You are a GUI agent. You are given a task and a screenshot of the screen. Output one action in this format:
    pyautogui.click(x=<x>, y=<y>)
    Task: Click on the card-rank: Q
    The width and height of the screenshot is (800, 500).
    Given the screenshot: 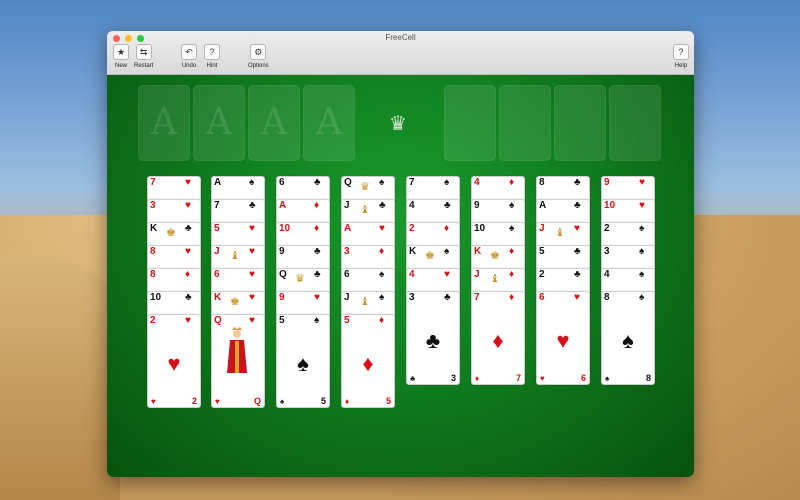 What is the action you would take?
    pyautogui.click(x=283, y=274)
    